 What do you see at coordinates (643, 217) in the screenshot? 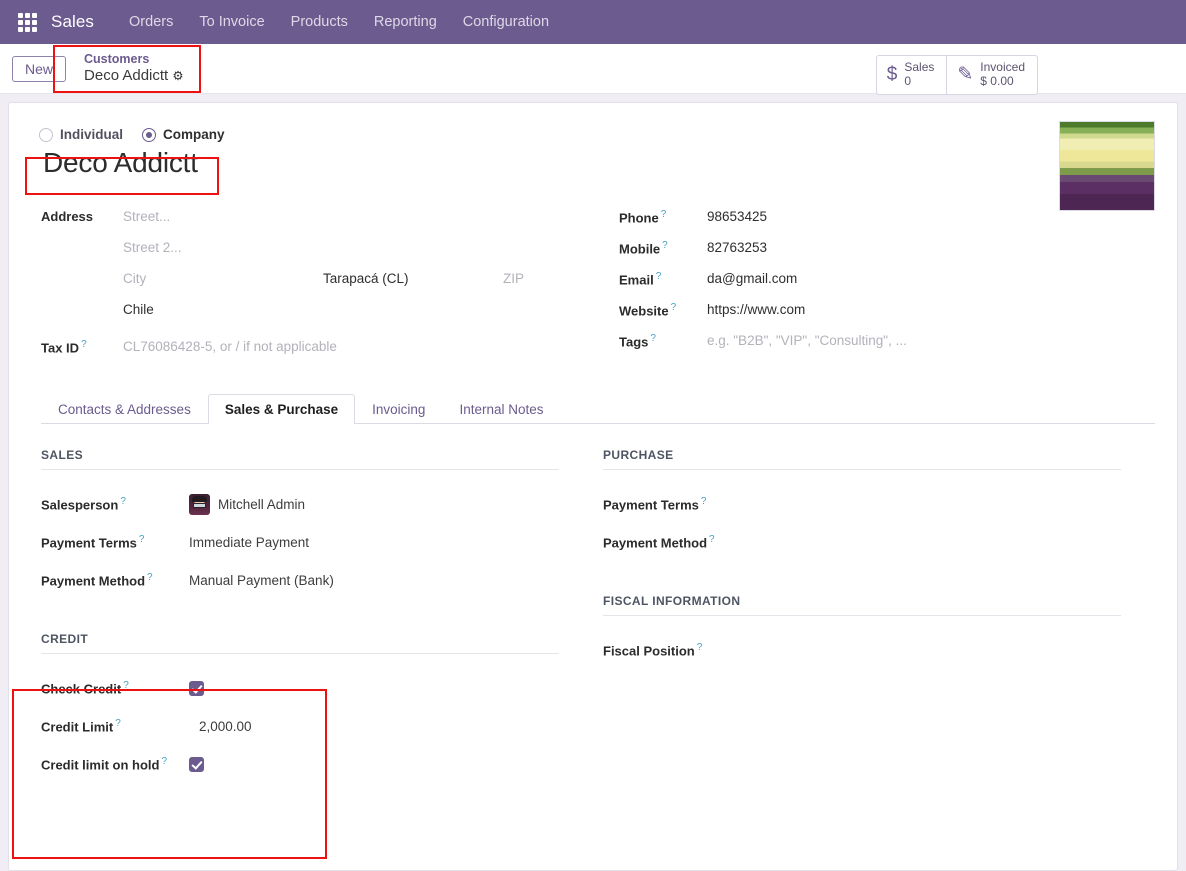
I see `phone-label: Phone?` at bounding box center [643, 217].